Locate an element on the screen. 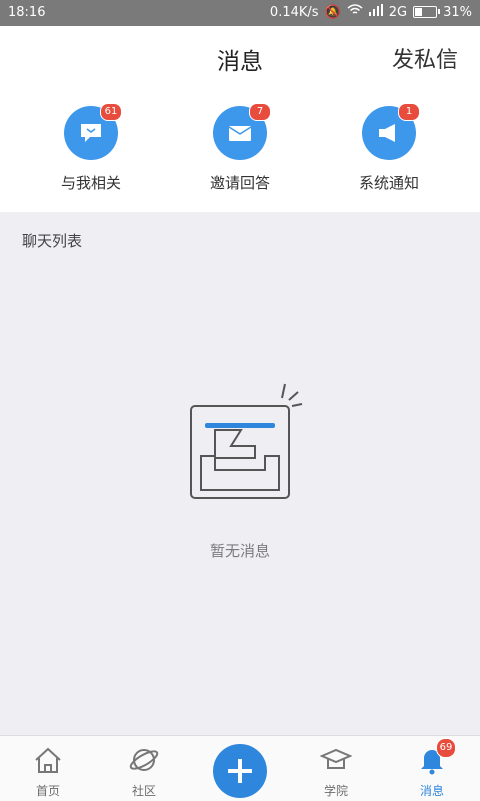 Image resolution: width=480 pixels, height=801 pixels. tab-home: 首页 is located at coordinates (48, 771).